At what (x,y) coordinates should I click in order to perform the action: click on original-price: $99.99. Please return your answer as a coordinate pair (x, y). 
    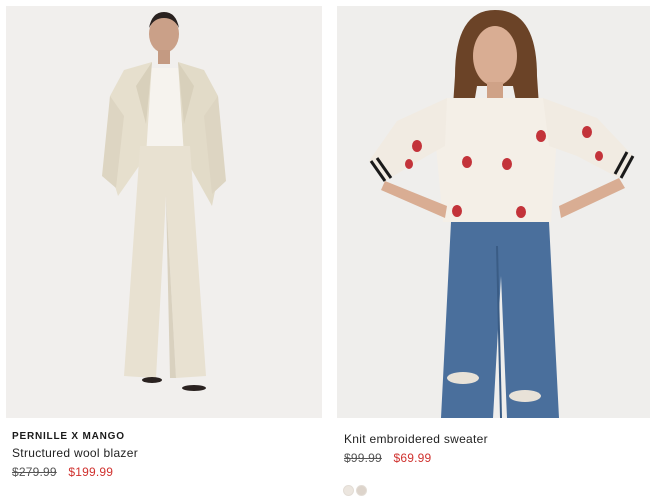
    Looking at the image, I should click on (363, 458).